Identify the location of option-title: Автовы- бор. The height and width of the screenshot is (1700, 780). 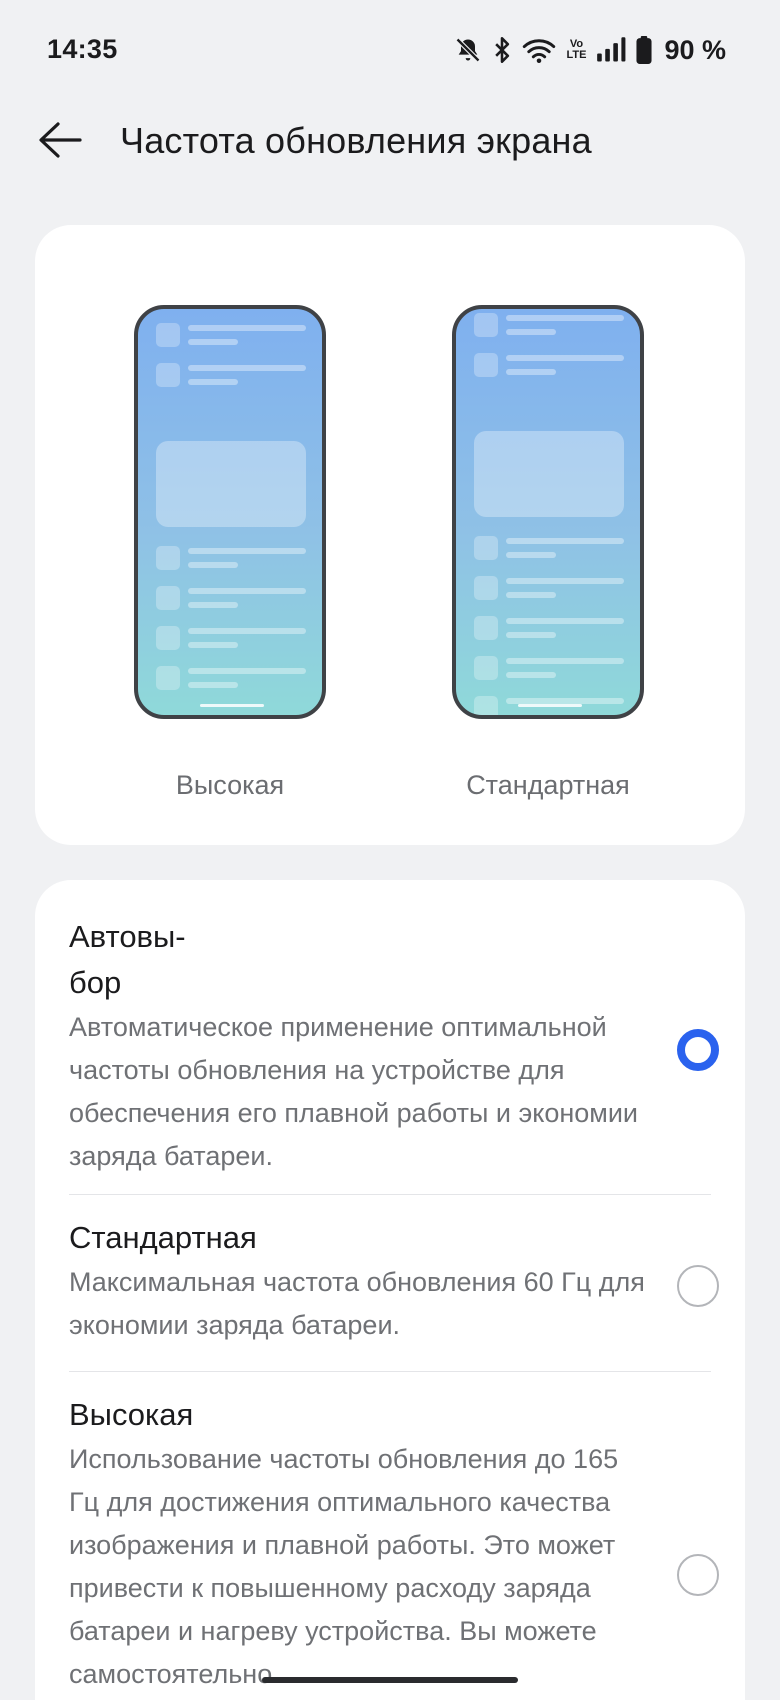
(127, 959).